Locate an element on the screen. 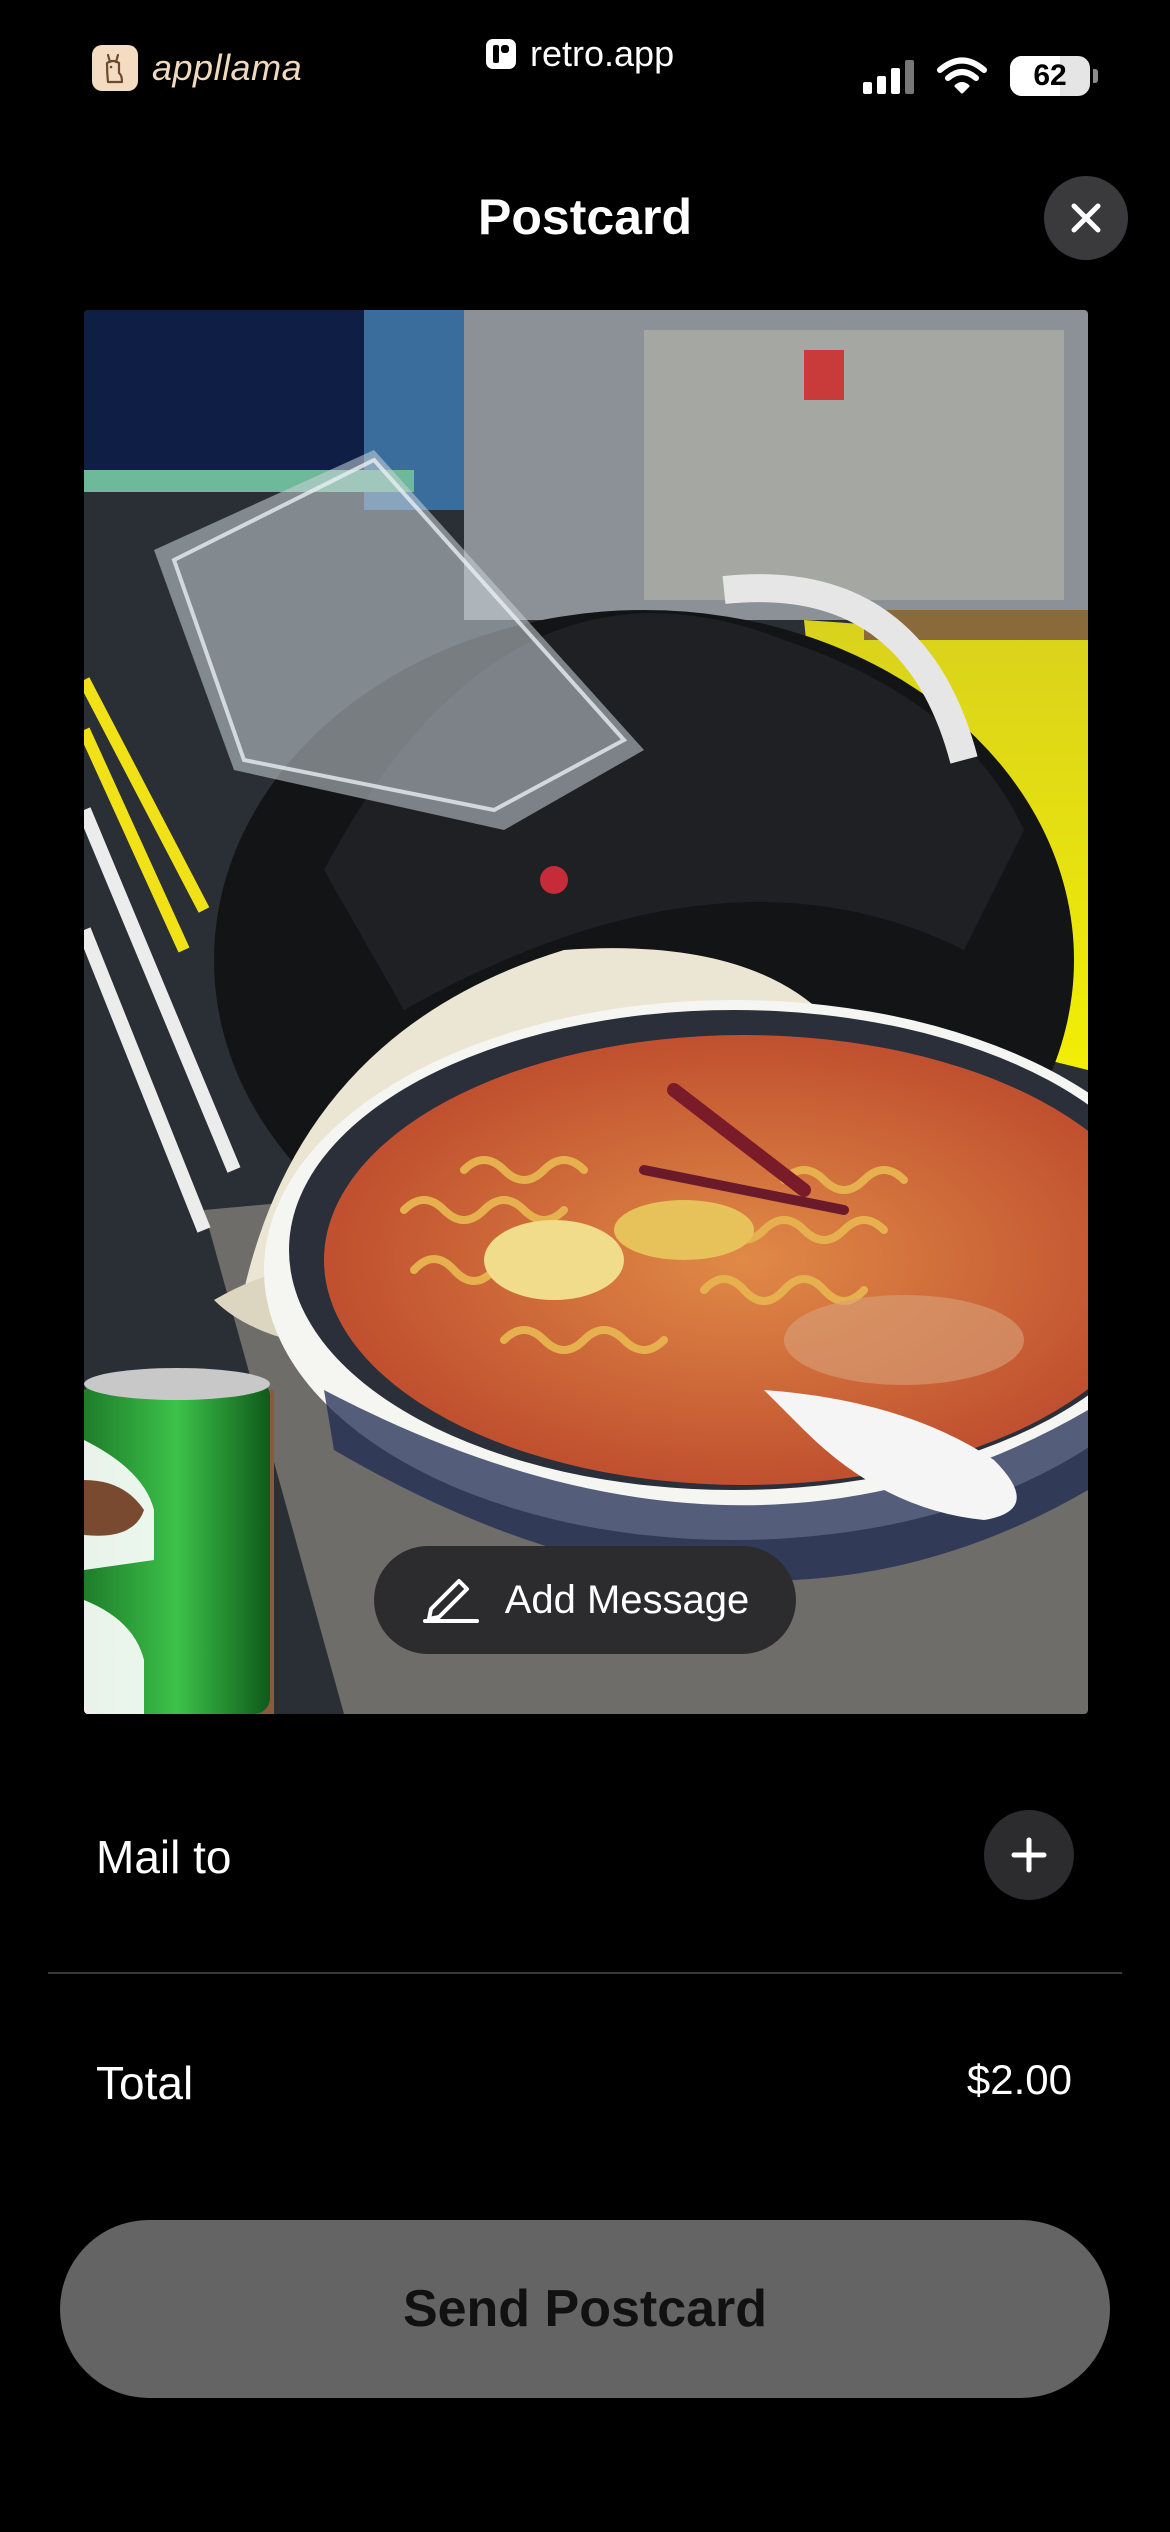  send-postcard-label: Send Postcard is located at coordinates (585, 2309).